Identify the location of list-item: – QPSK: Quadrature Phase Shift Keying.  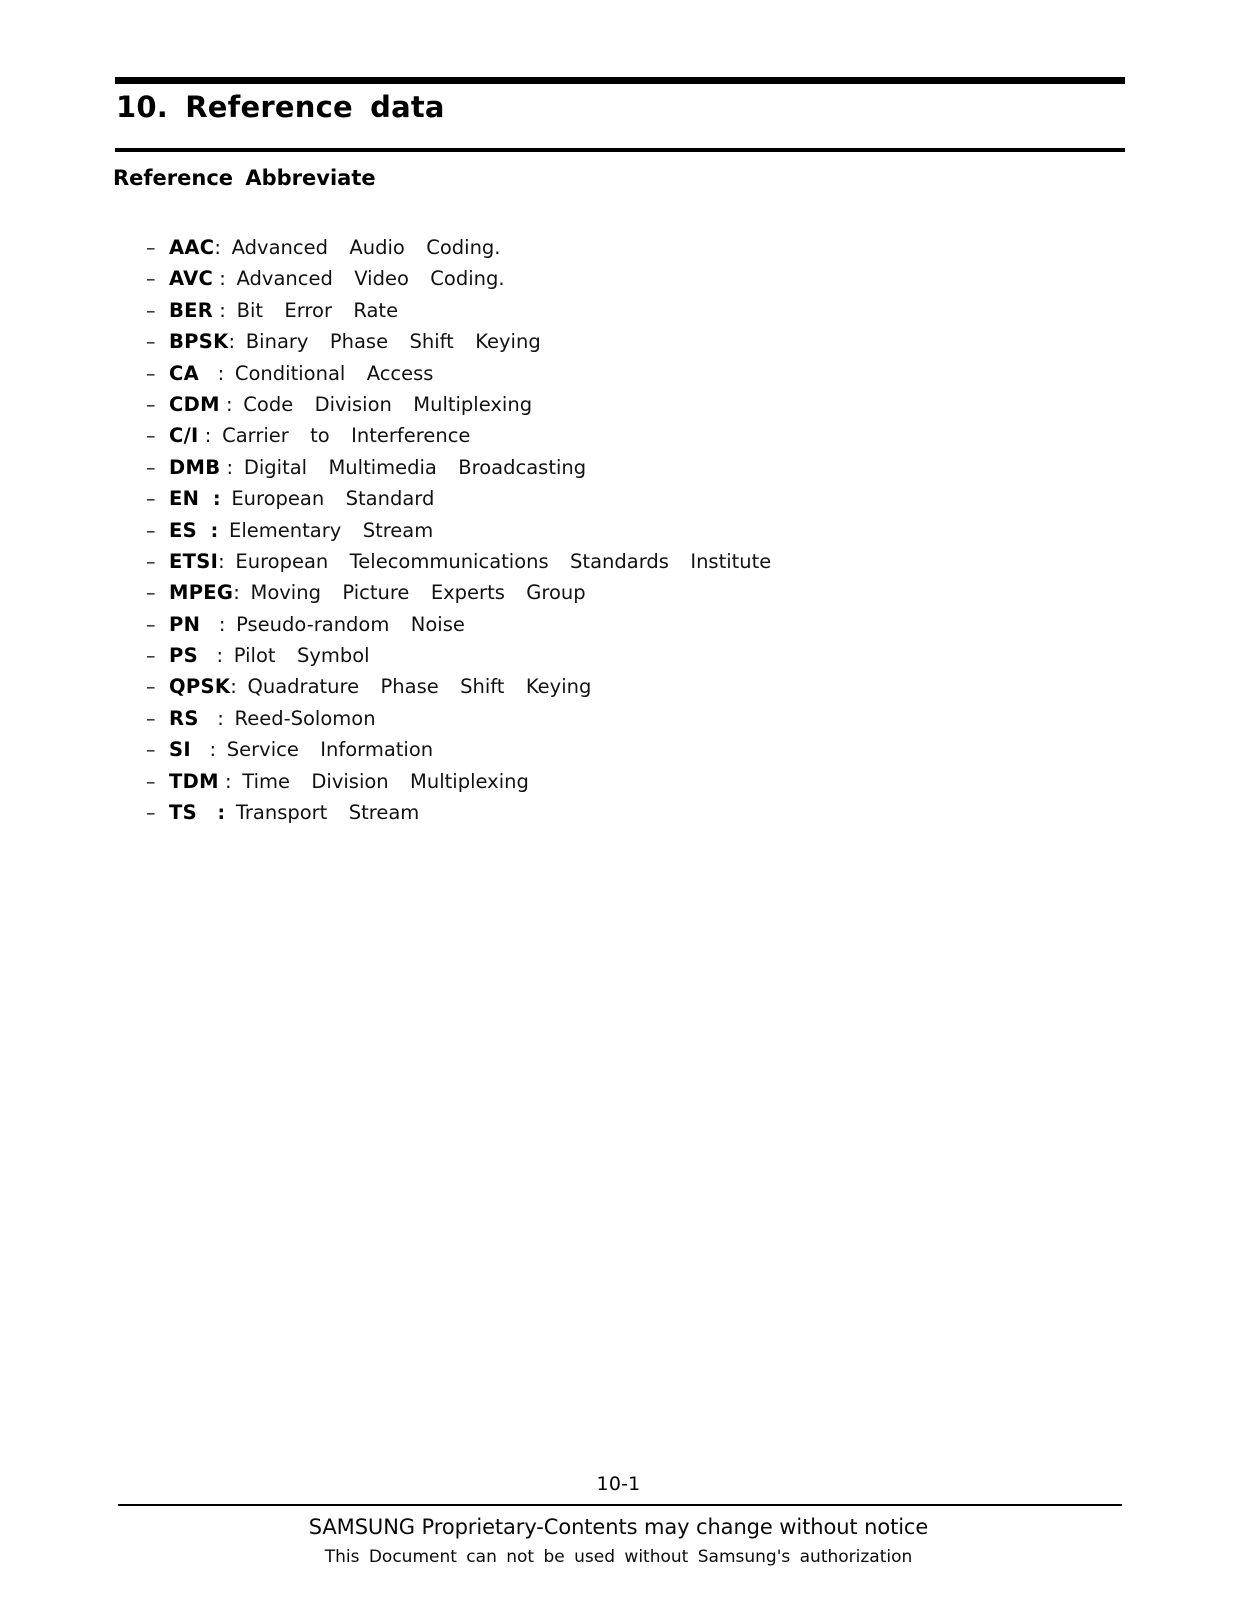
(626, 686).